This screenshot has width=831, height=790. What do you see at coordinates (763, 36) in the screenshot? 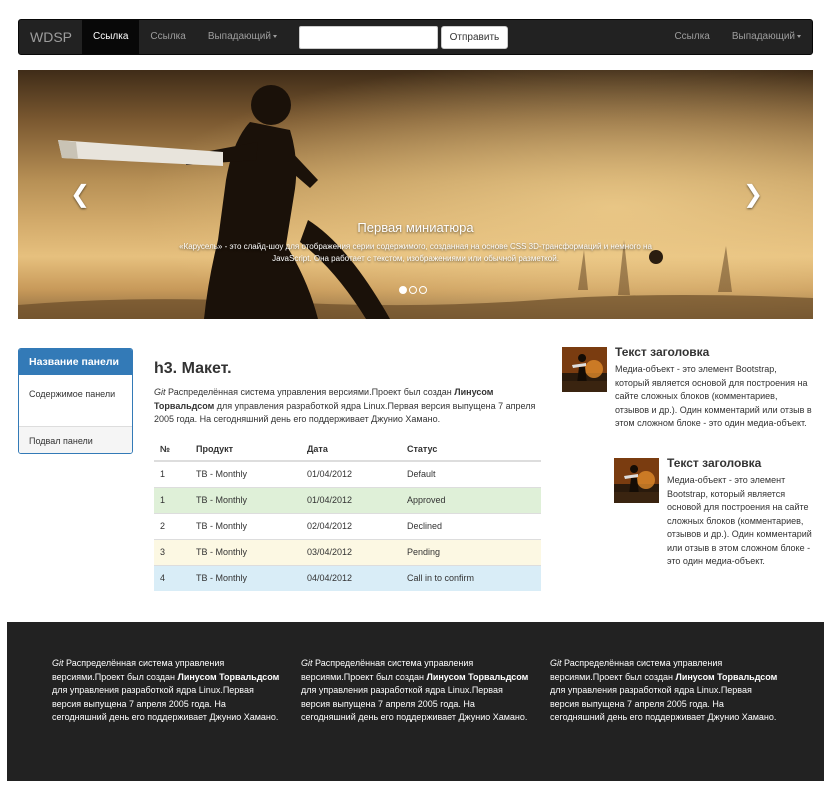
I see `nav-right-dropdown-label: Выпадающий` at bounding box center [763, 36].